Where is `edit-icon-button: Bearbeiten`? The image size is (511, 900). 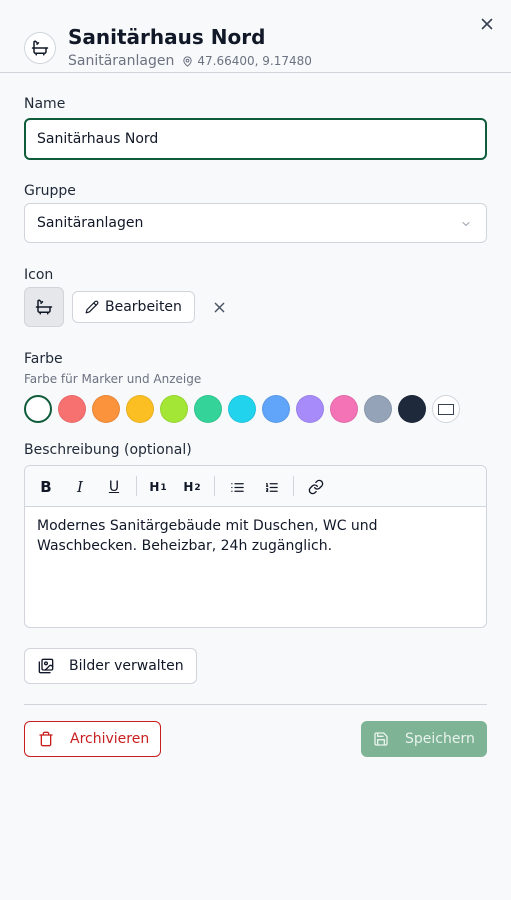 edit-icon-button: Bearbeiten is located at coordinates (133, 307).